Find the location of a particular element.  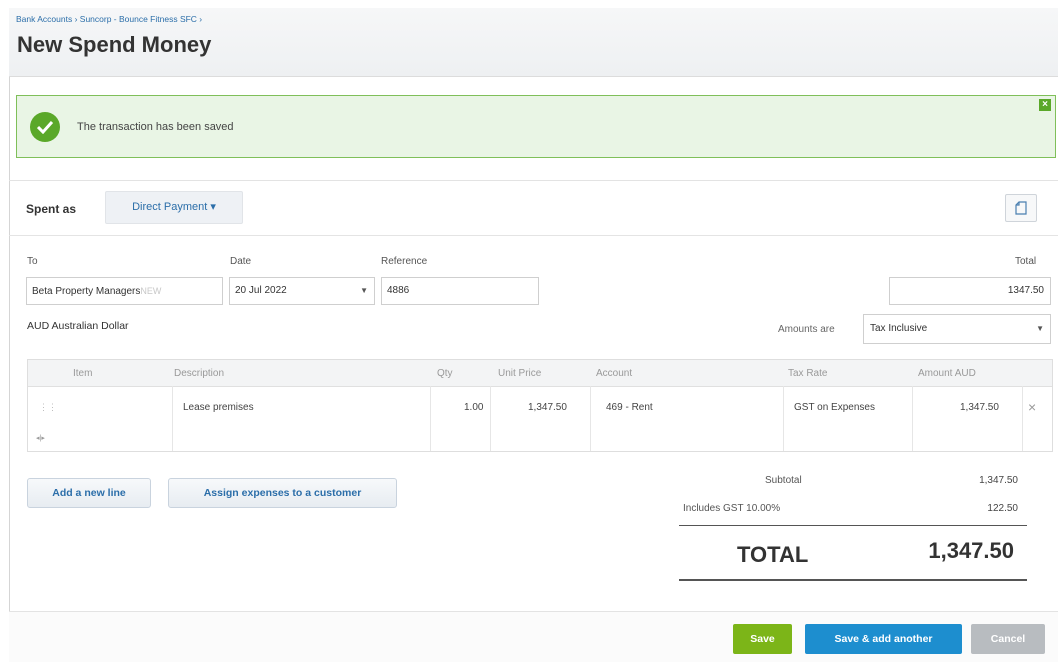

row-arrows-icon: ◂|▸ is located at coordinates (40, 438).